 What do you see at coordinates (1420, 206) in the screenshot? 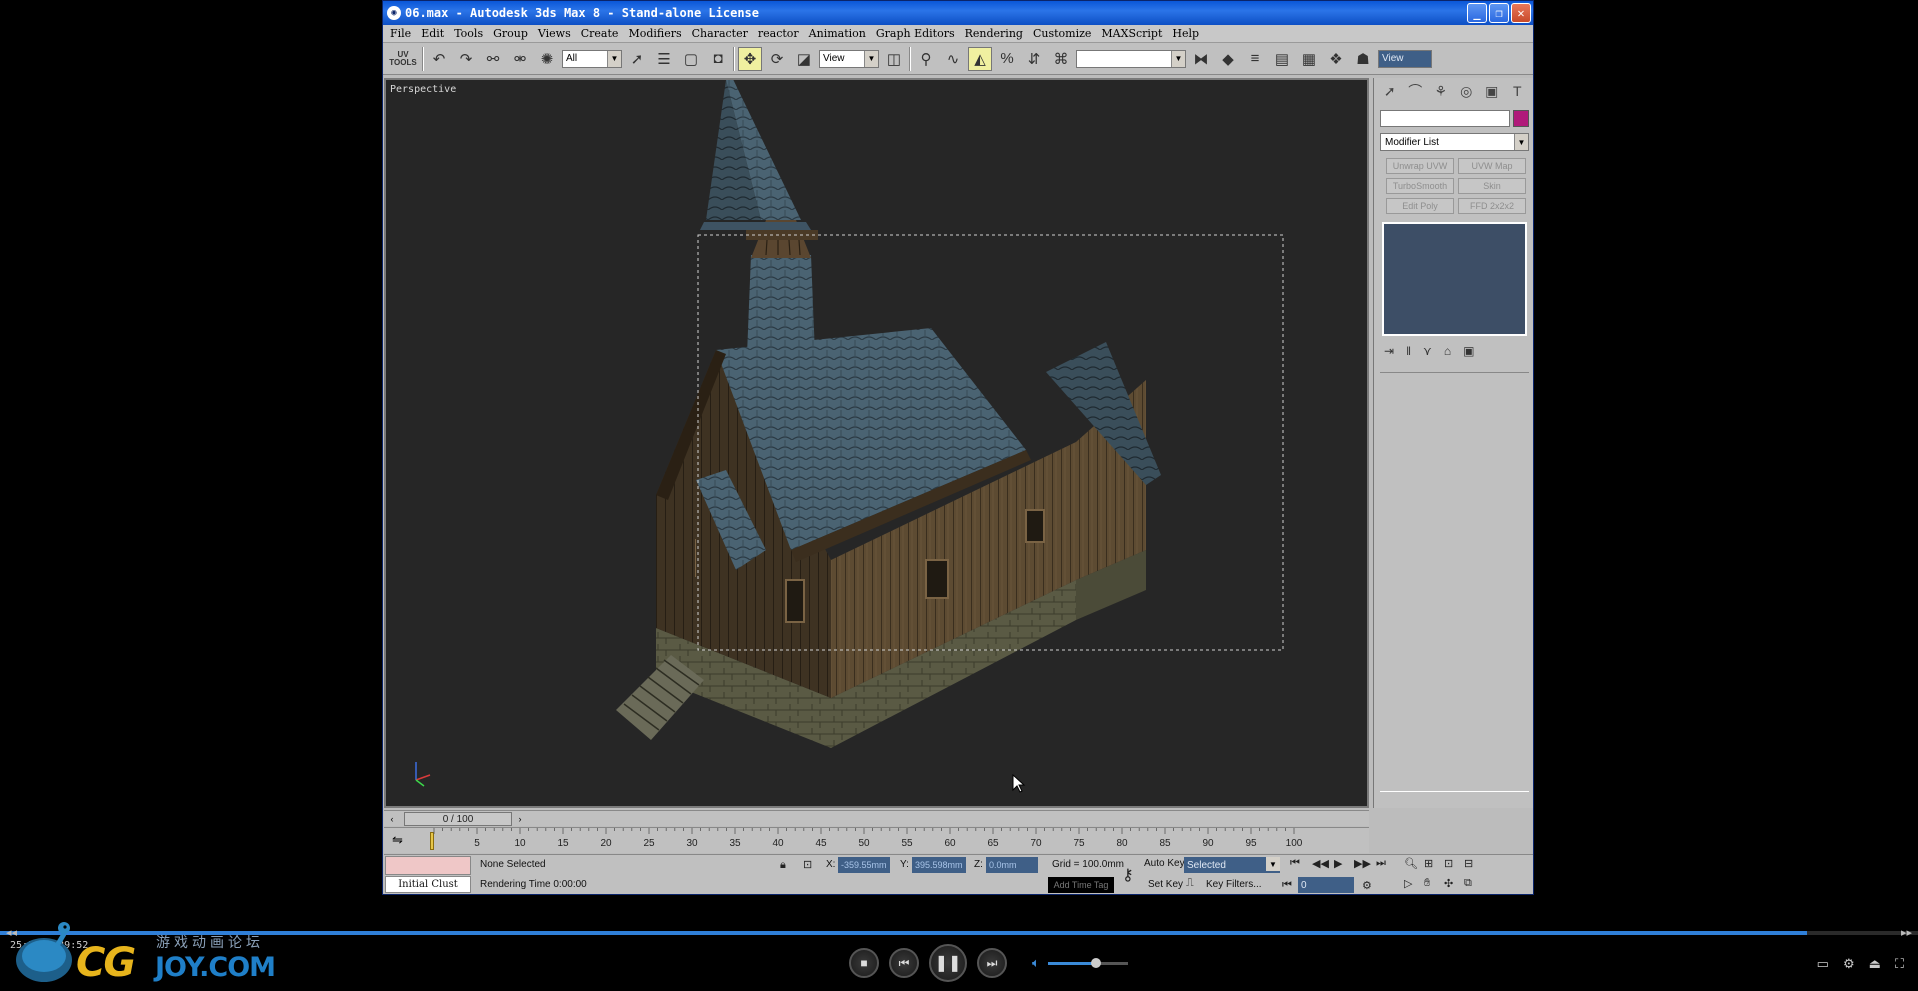
I see `edit-poly-button: Edit Poly` at bounding box center [1420, 206].